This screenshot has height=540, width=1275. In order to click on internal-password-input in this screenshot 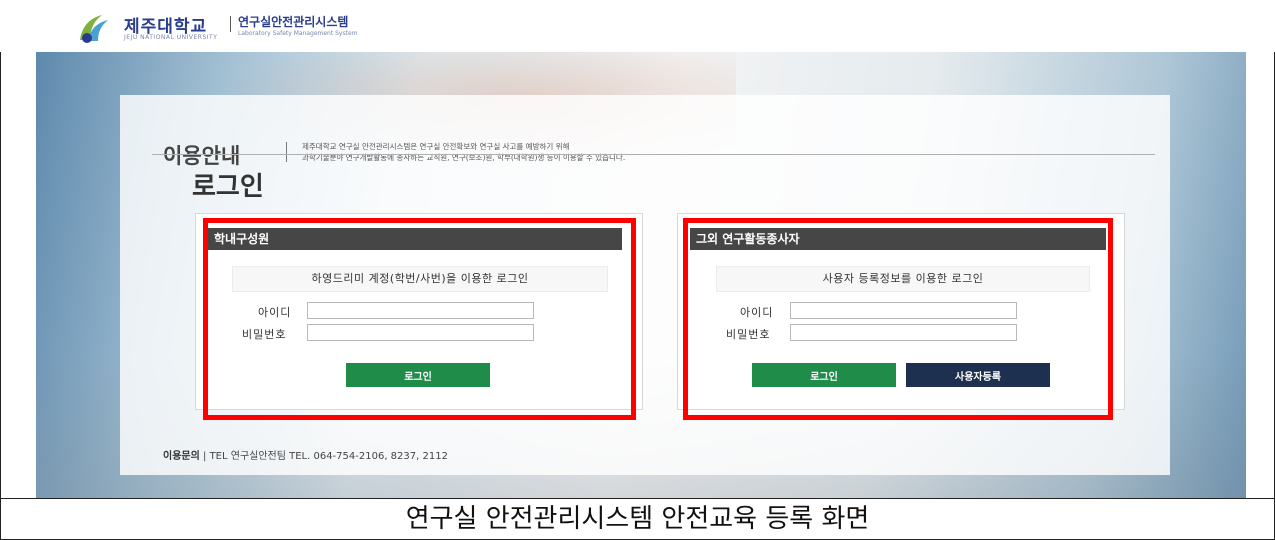, I will do `click(420, 332)`.